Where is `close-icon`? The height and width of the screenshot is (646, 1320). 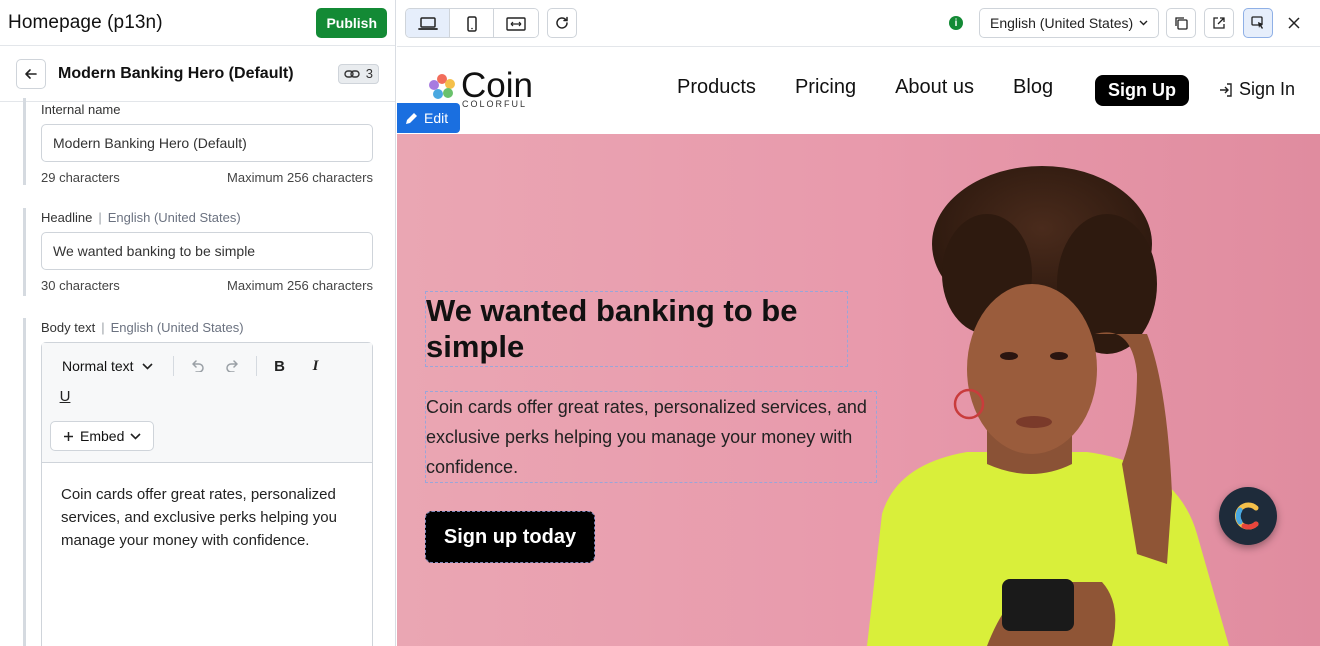 close-icon is located at coordinates (1294, 23).